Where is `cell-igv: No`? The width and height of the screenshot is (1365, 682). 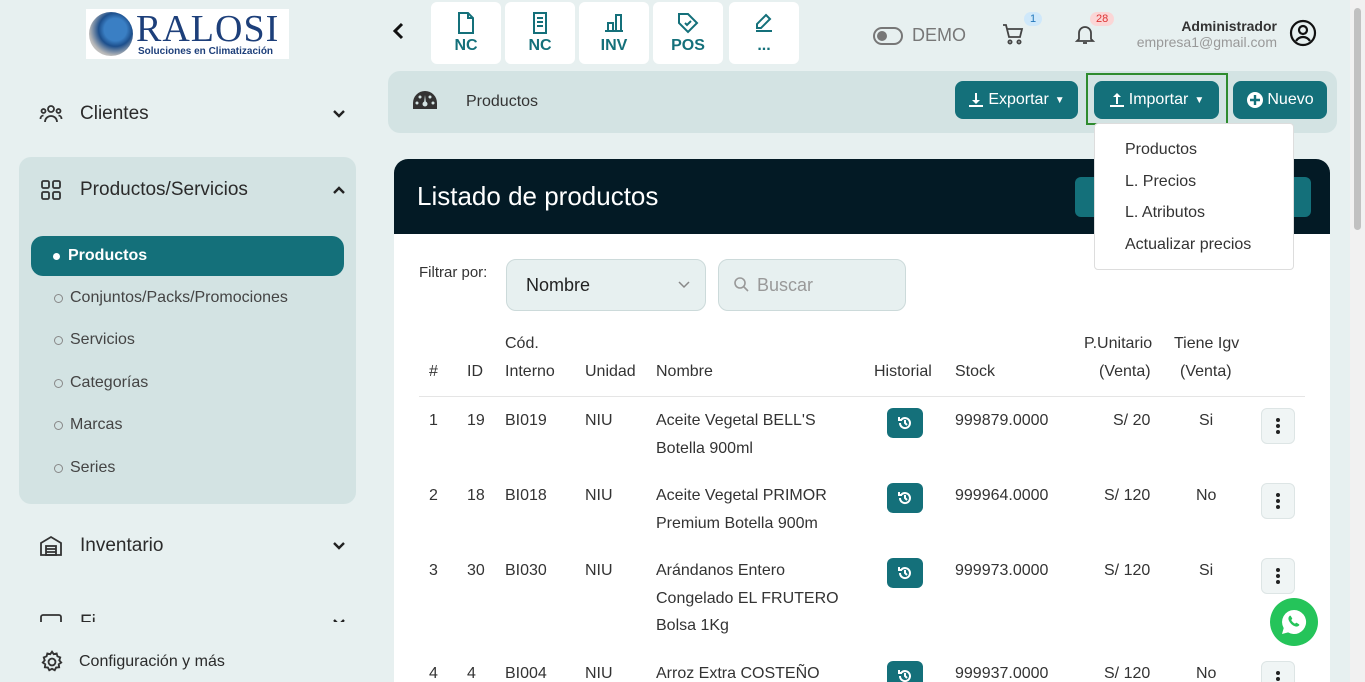
cell-igv: No is located at coordinates (1206, 495).